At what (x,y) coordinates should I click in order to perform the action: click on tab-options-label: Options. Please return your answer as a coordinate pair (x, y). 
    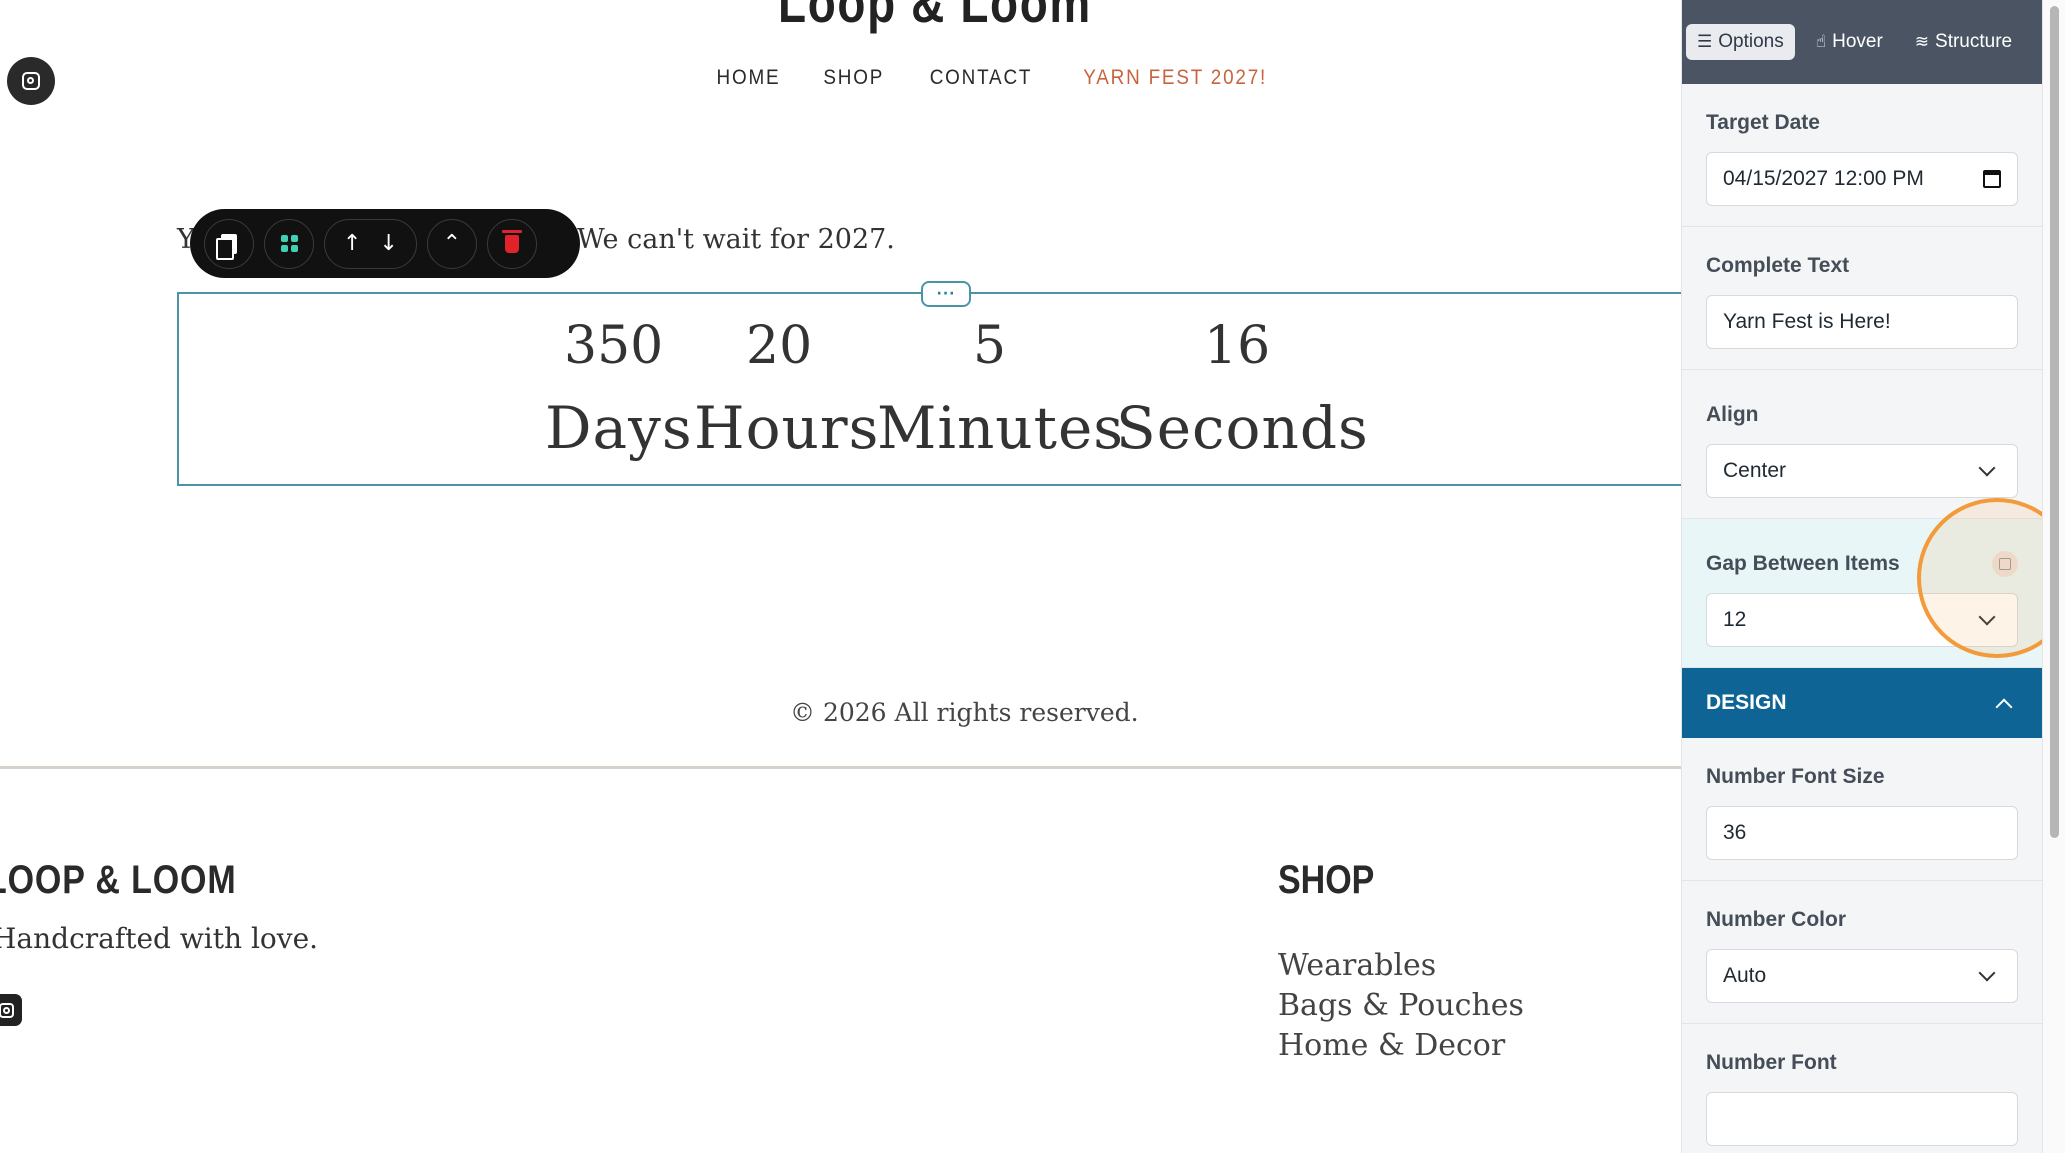
    Looking at the image, I should click on (1751, 41).